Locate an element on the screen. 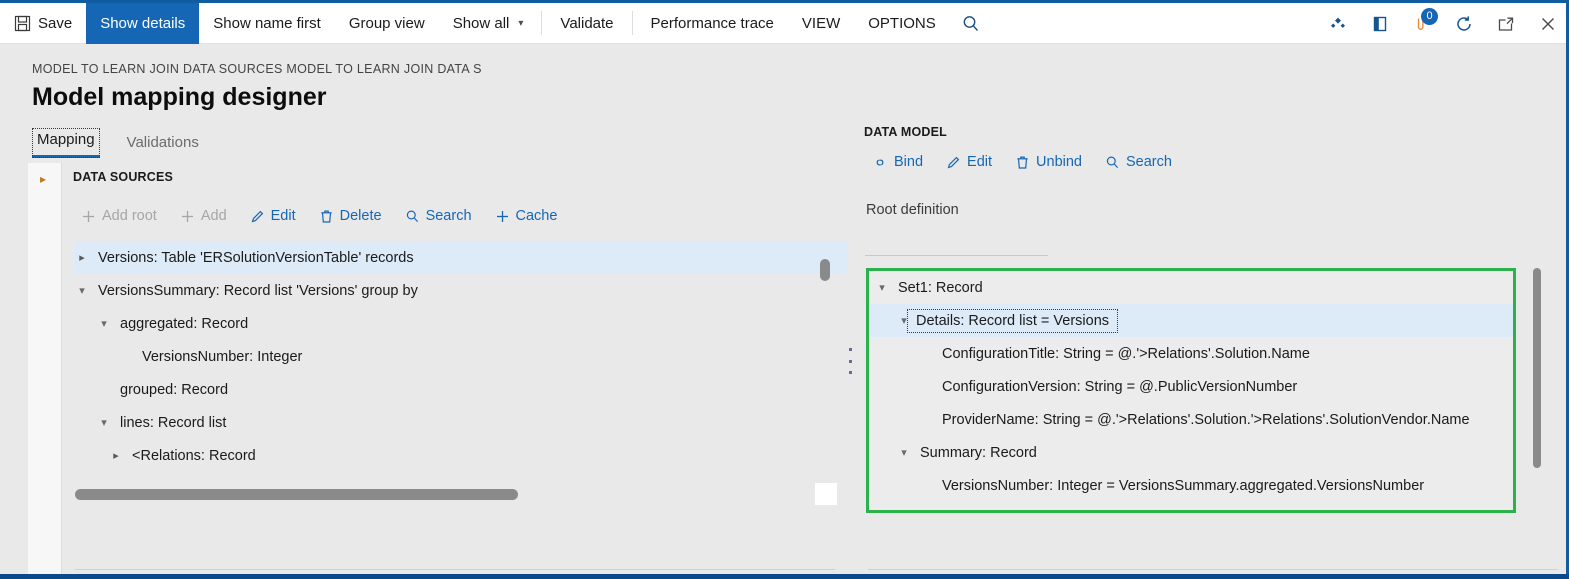 The image size is (1569, 579). show-all-dropdown: Show all ▾ is located at coordinates (488, 23).